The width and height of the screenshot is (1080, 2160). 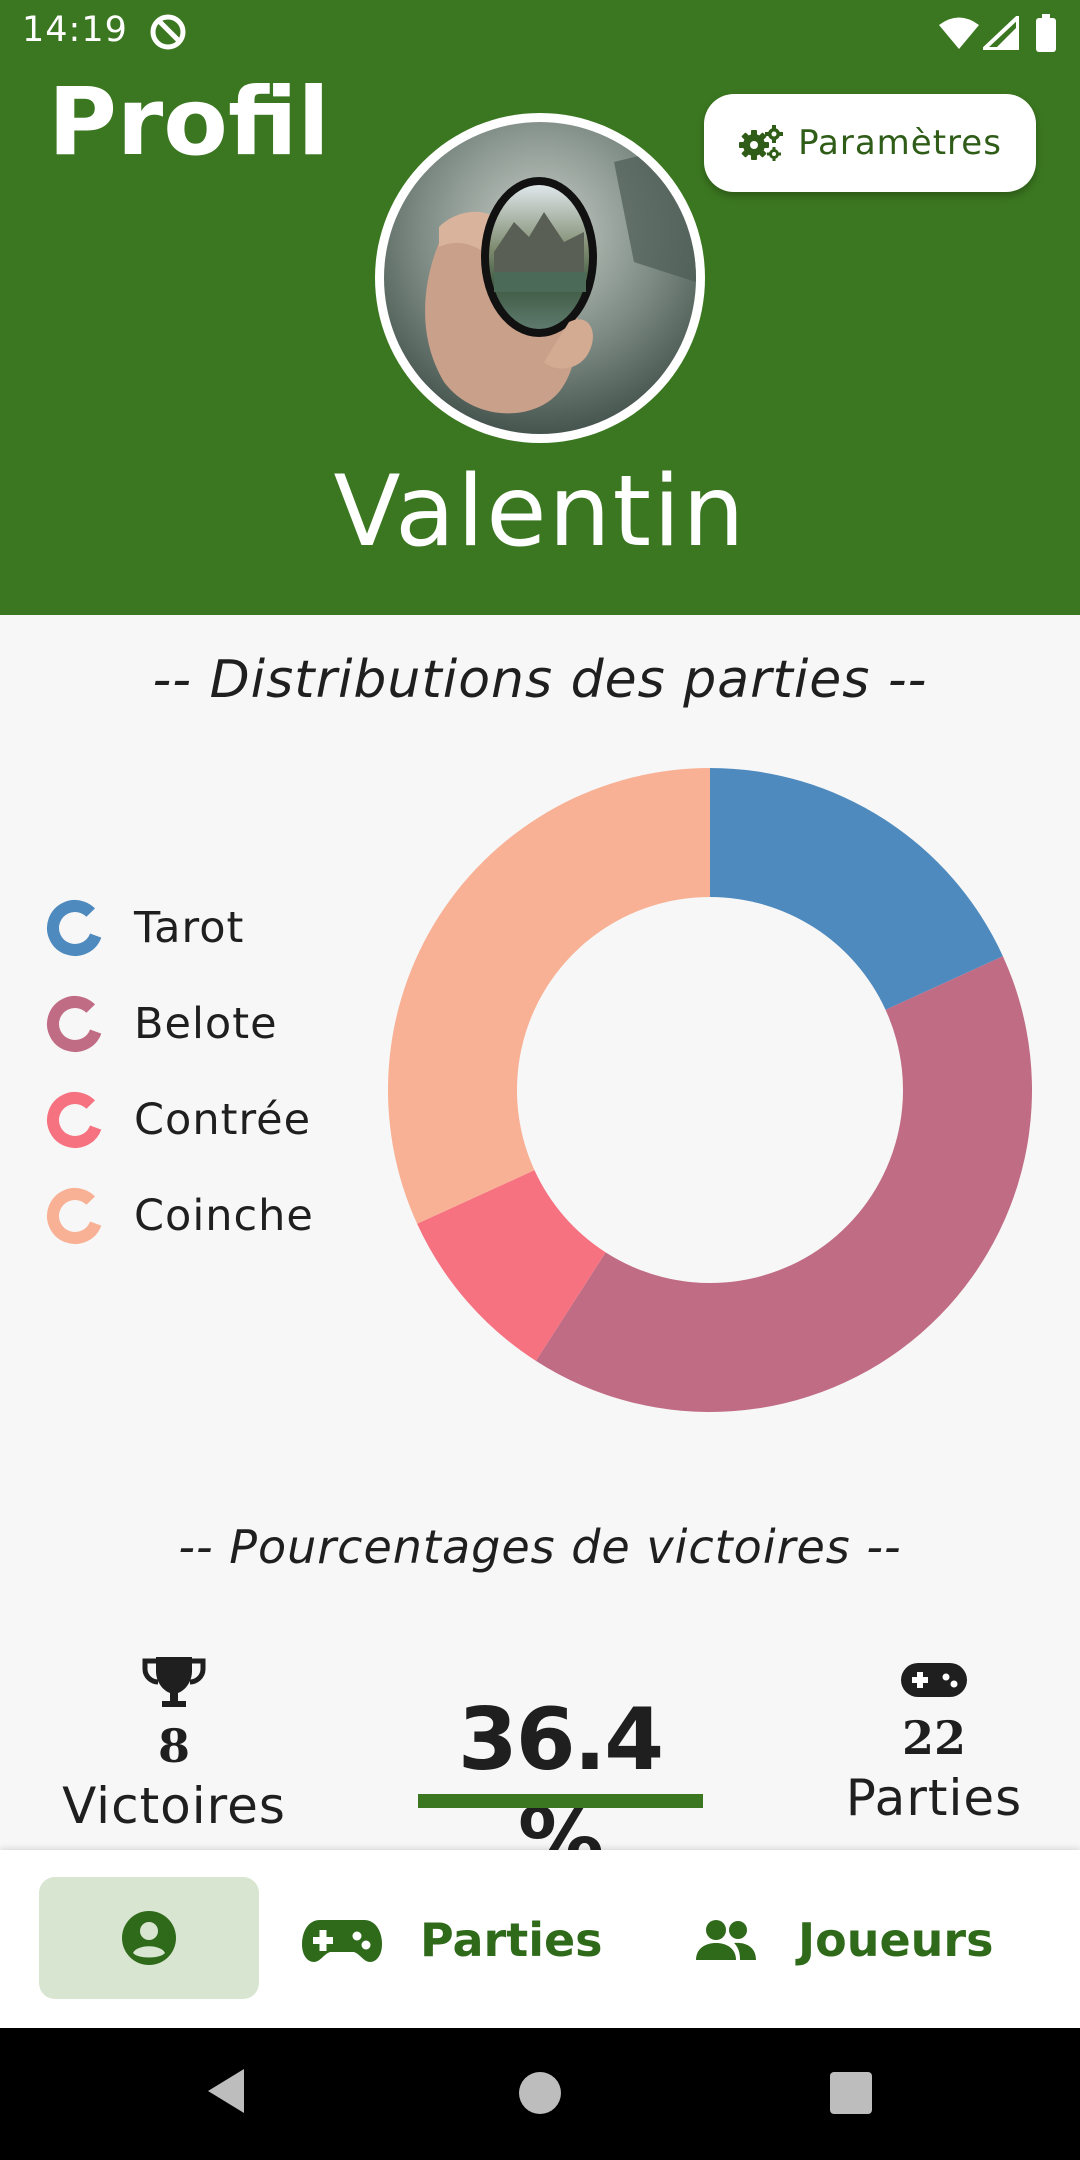 I want to click on legend-item: Tarot, so click(x=206, y=928).